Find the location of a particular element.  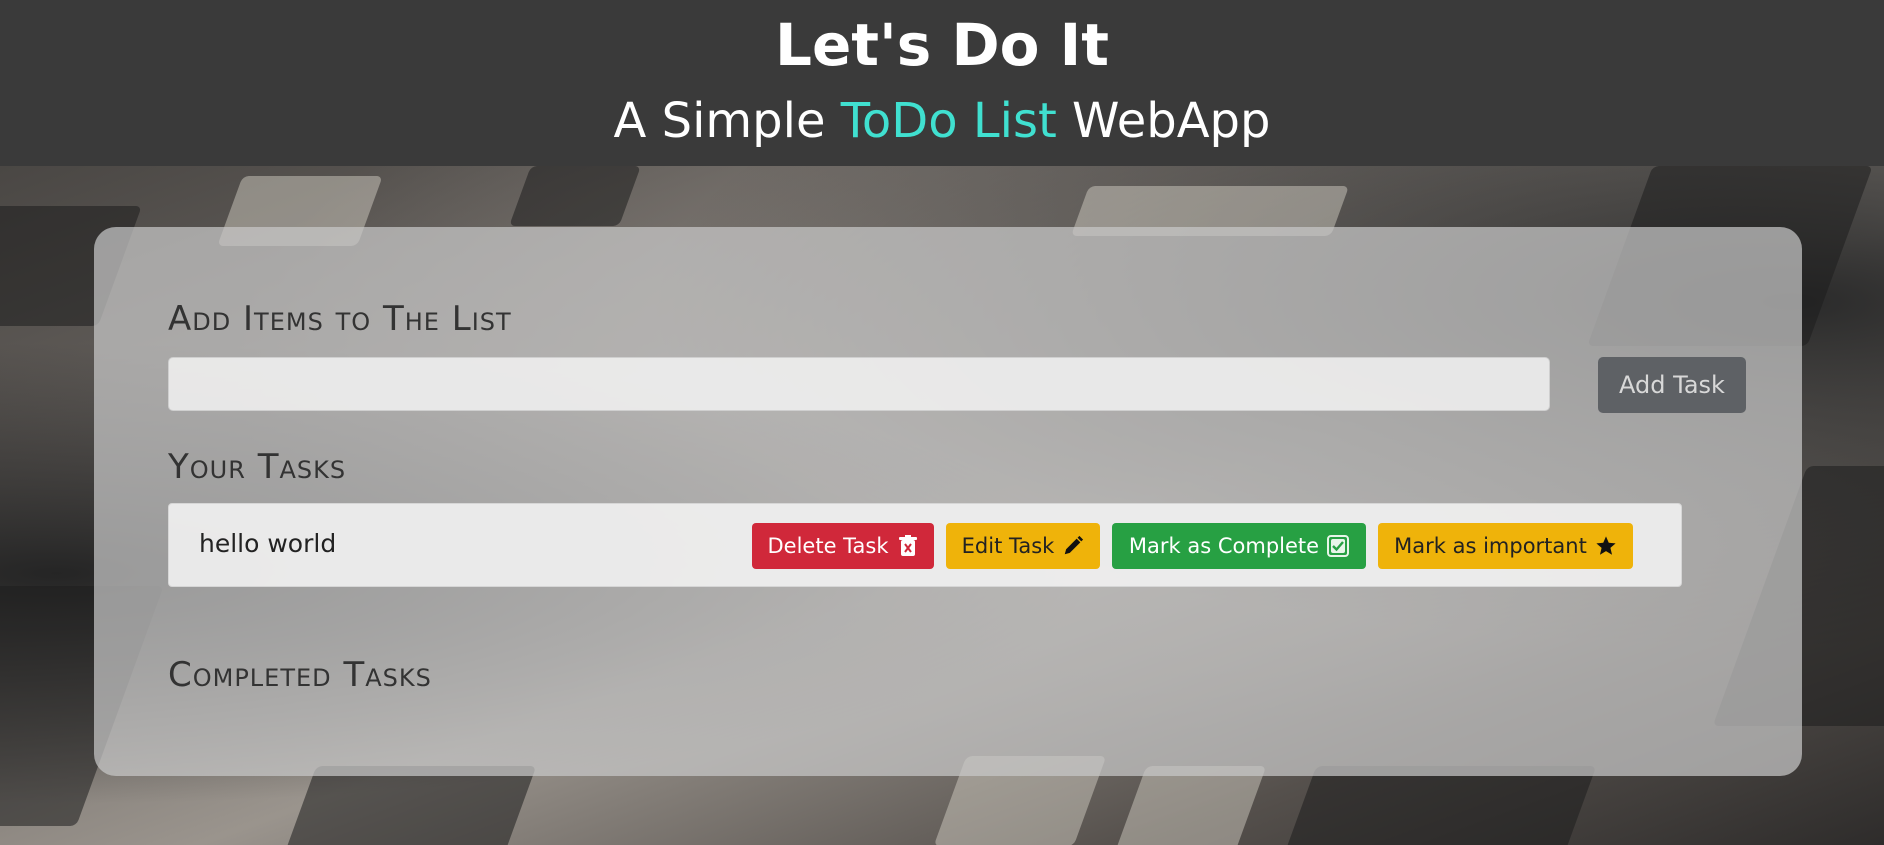

mark-important-label: Mark as important is located at coordinates (1490, 546).